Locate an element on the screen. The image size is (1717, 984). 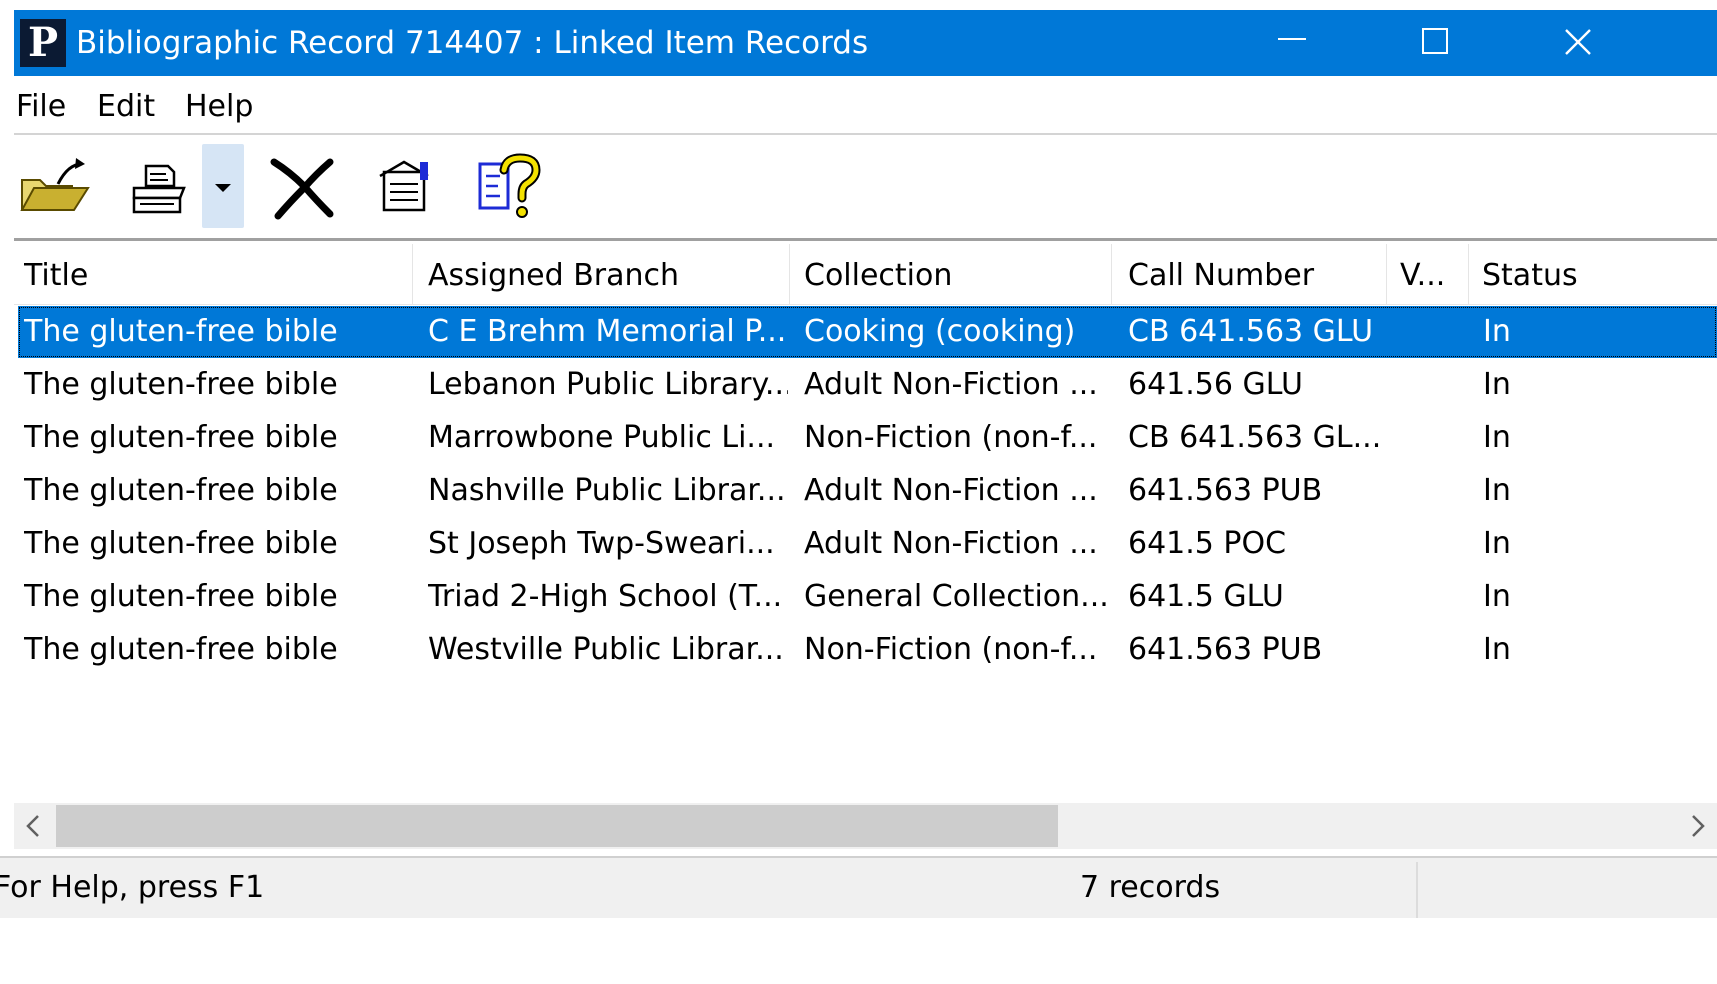
properties-button is located at coordinates (407, 184).